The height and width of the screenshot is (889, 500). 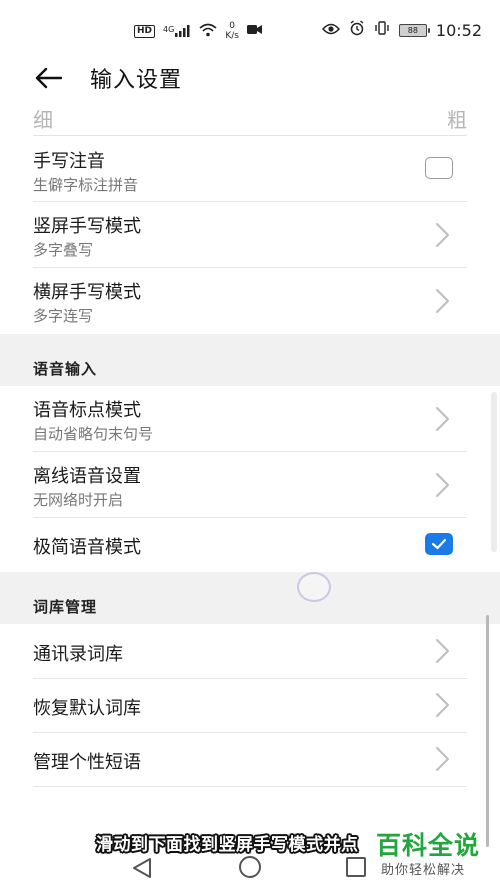 I want to click on side-scroll-thumb, so click(x=494, y=472).